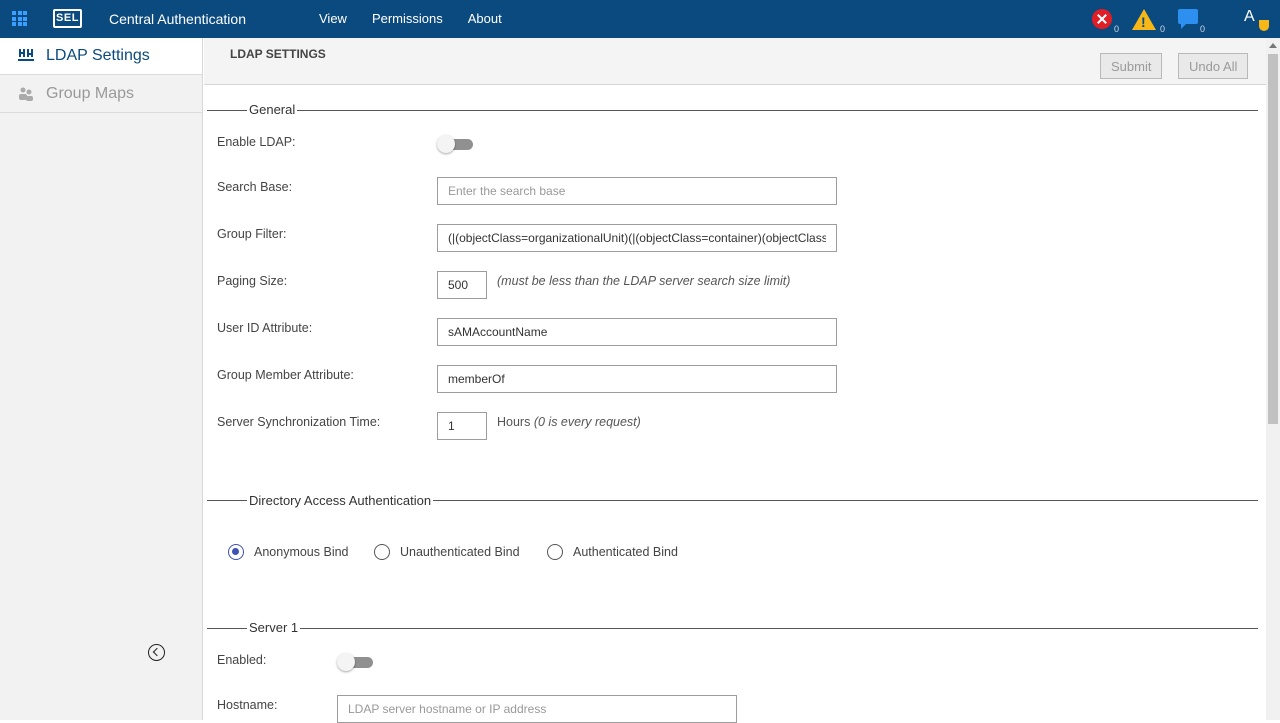  I want to click on sidebar-item-group-maps: Group Maps, so click(101, 94).